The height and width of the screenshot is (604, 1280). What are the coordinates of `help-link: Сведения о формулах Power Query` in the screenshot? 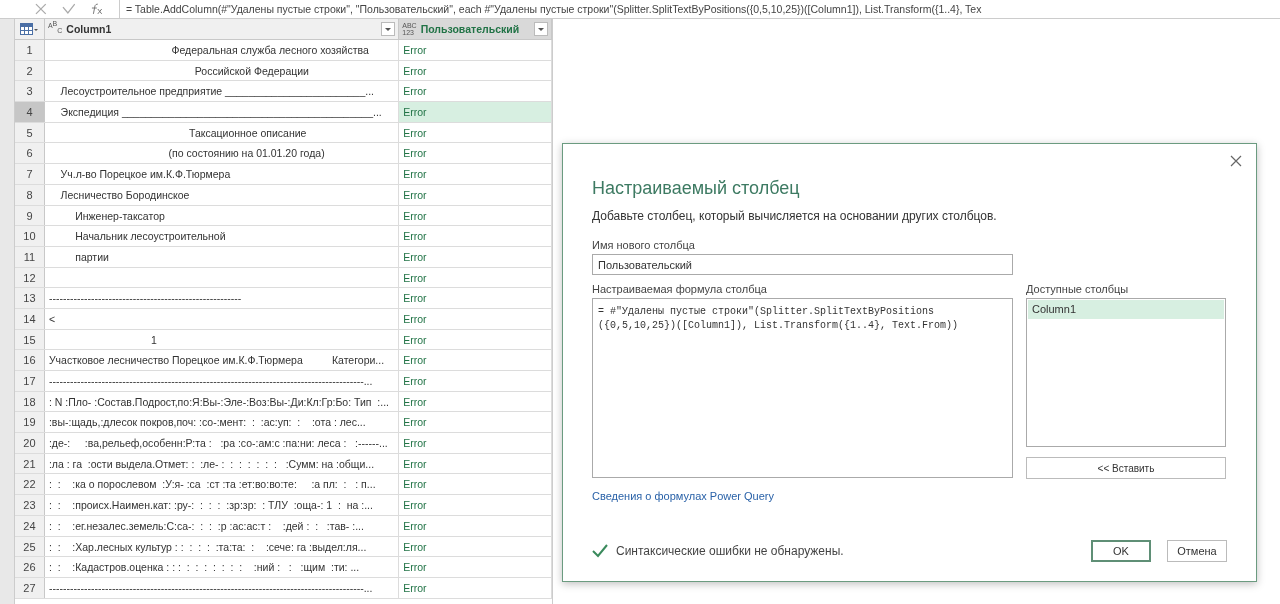 It's located at (683, 496).